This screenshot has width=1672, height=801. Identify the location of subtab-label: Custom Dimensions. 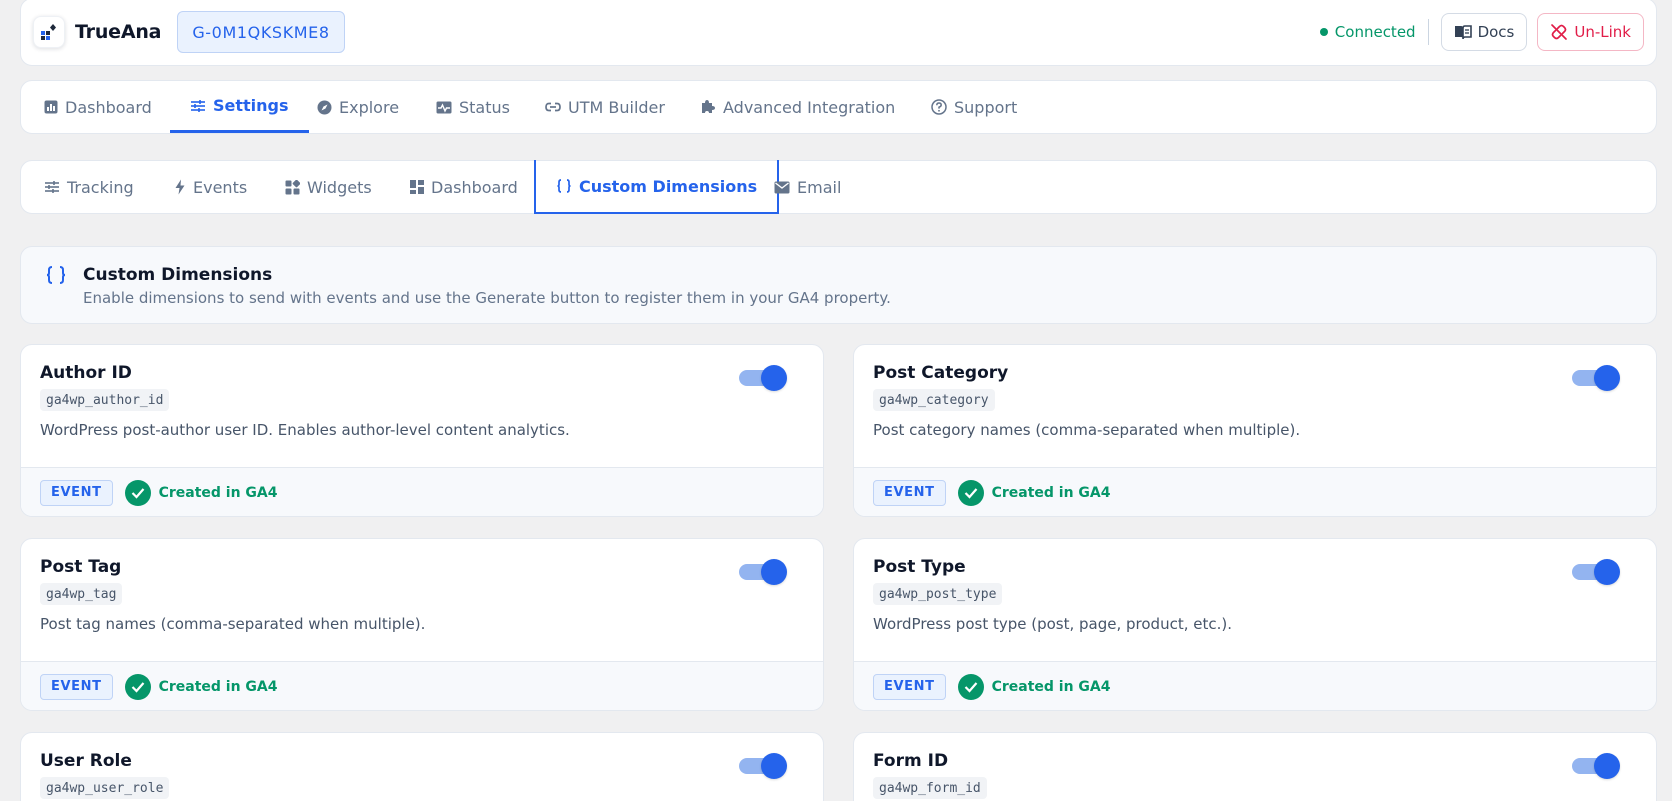
(668, 186).